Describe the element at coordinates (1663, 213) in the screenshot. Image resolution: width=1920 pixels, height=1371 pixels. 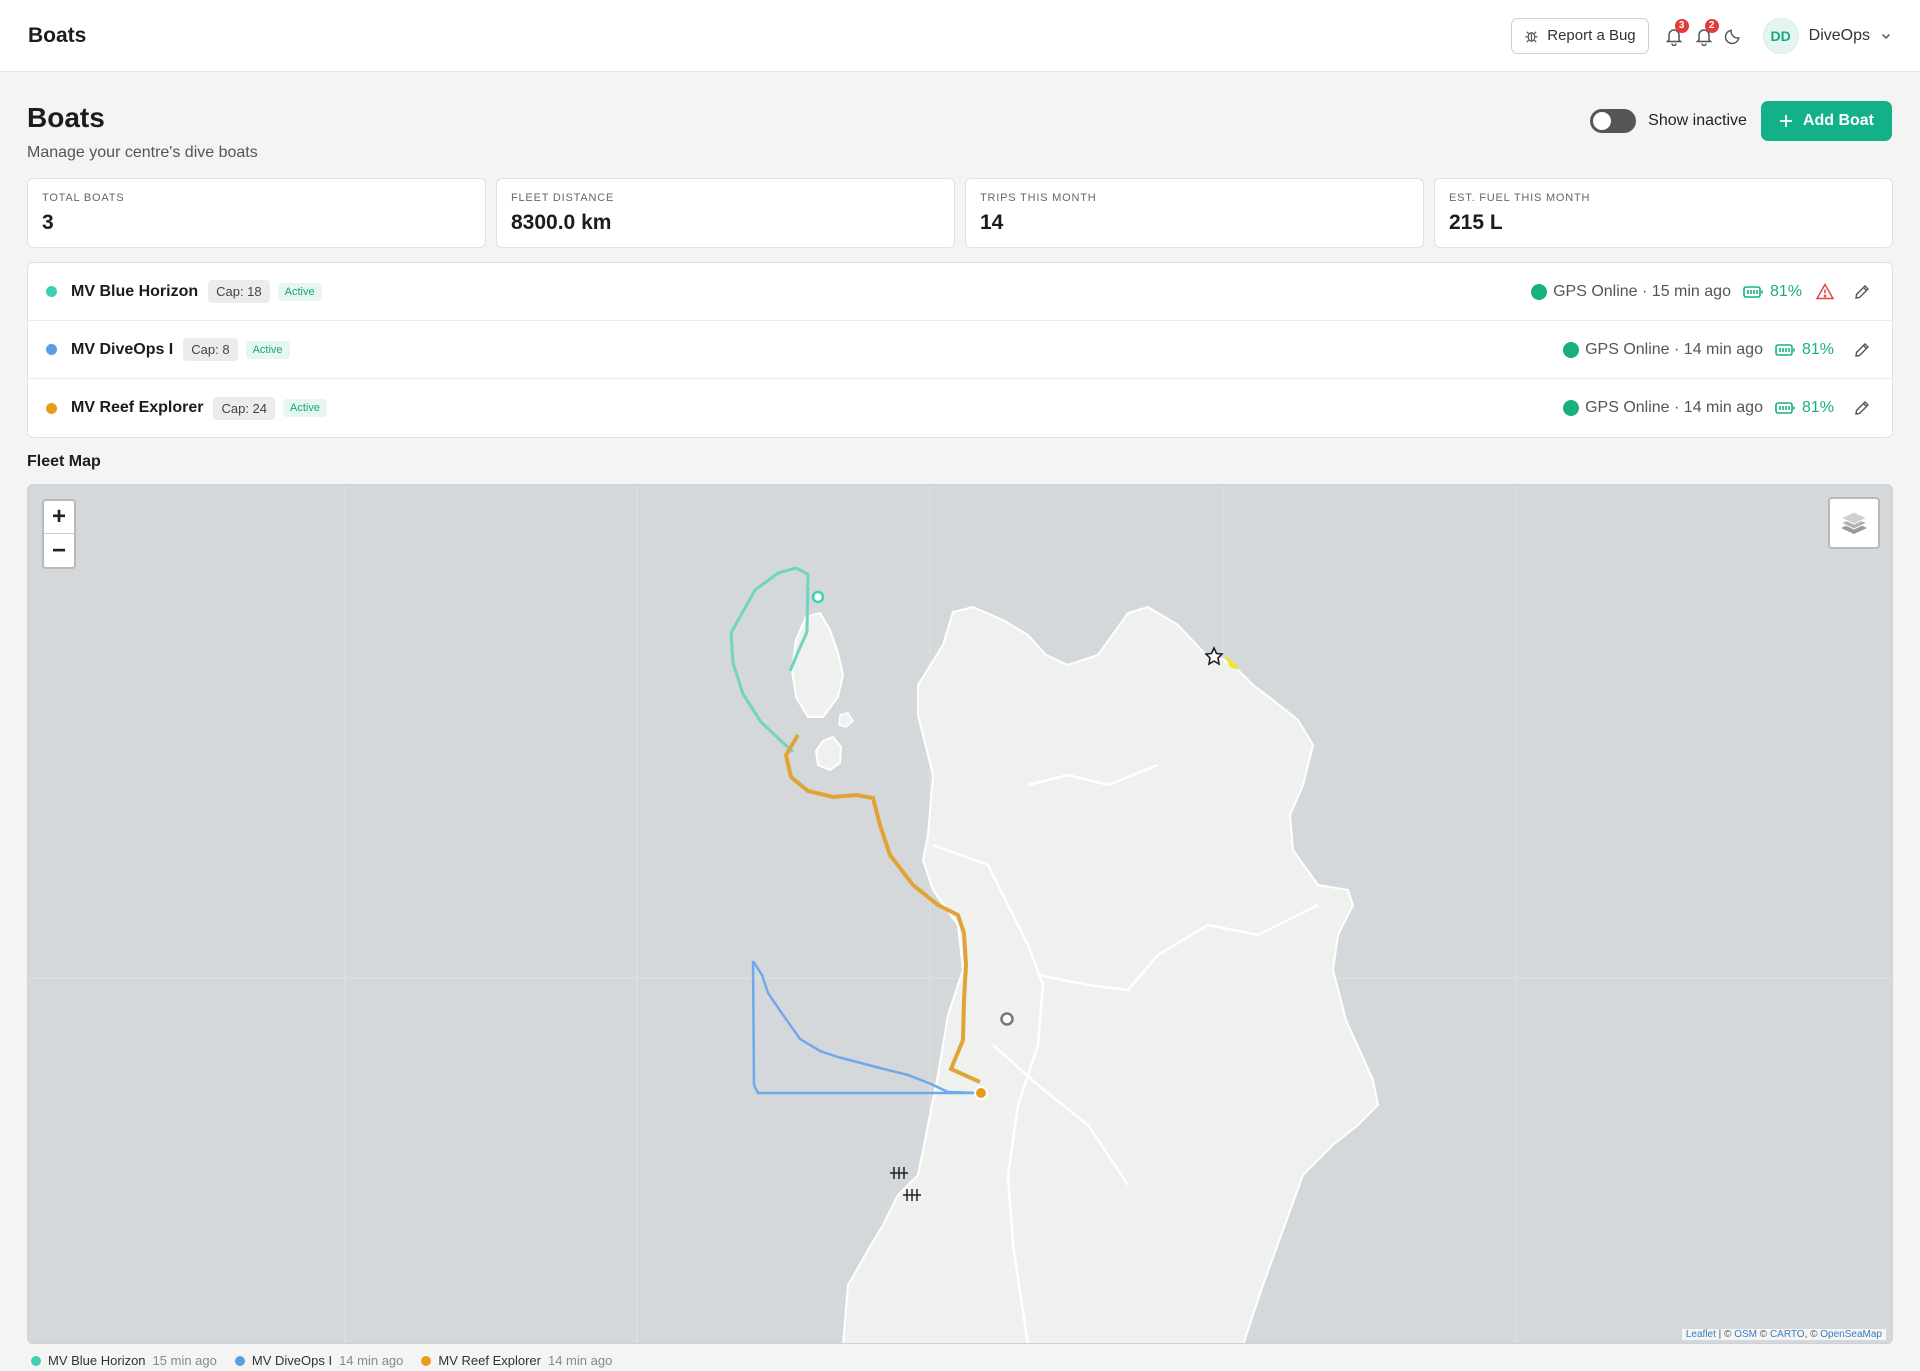
I see `stat-est-fuel: Est. Fuel This Month 215 L` at that location.